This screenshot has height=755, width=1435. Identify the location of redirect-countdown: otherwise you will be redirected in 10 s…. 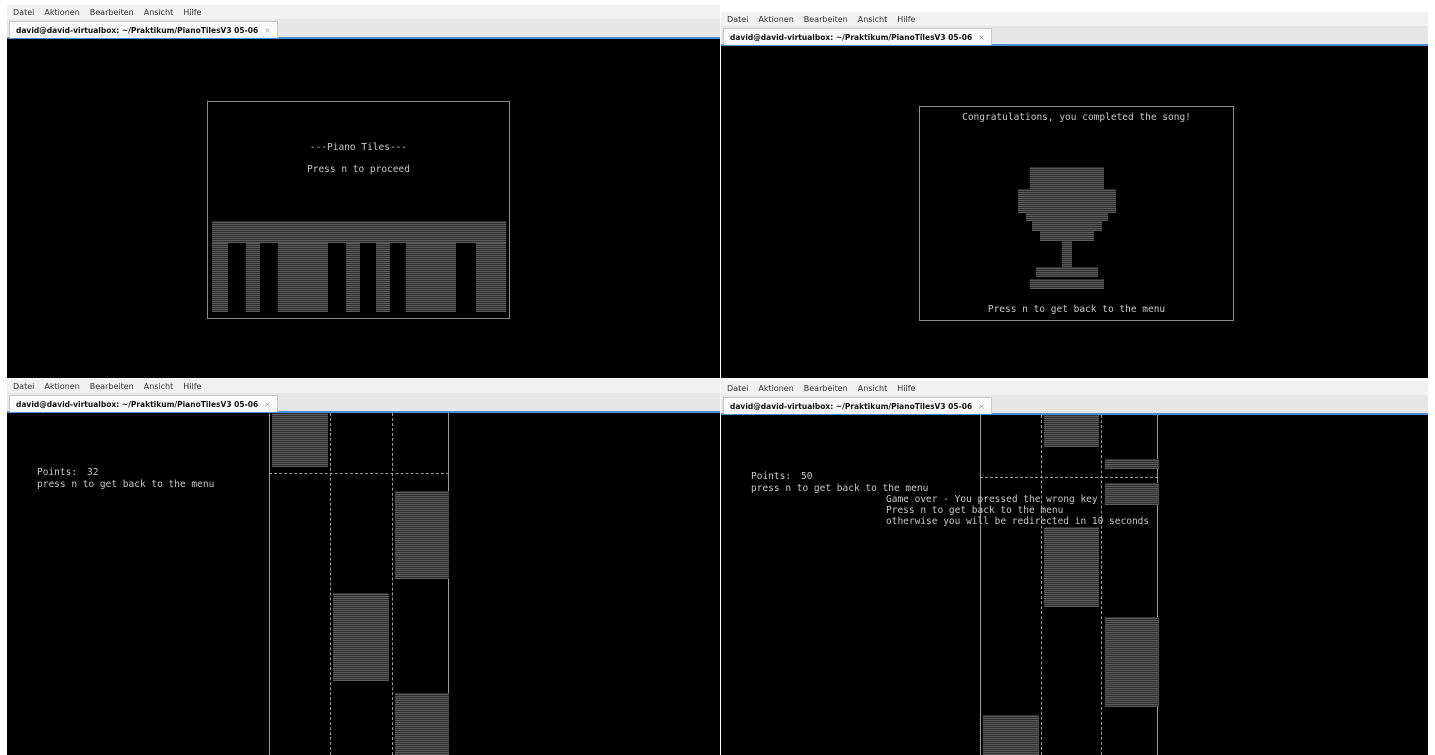
(1018, 521).